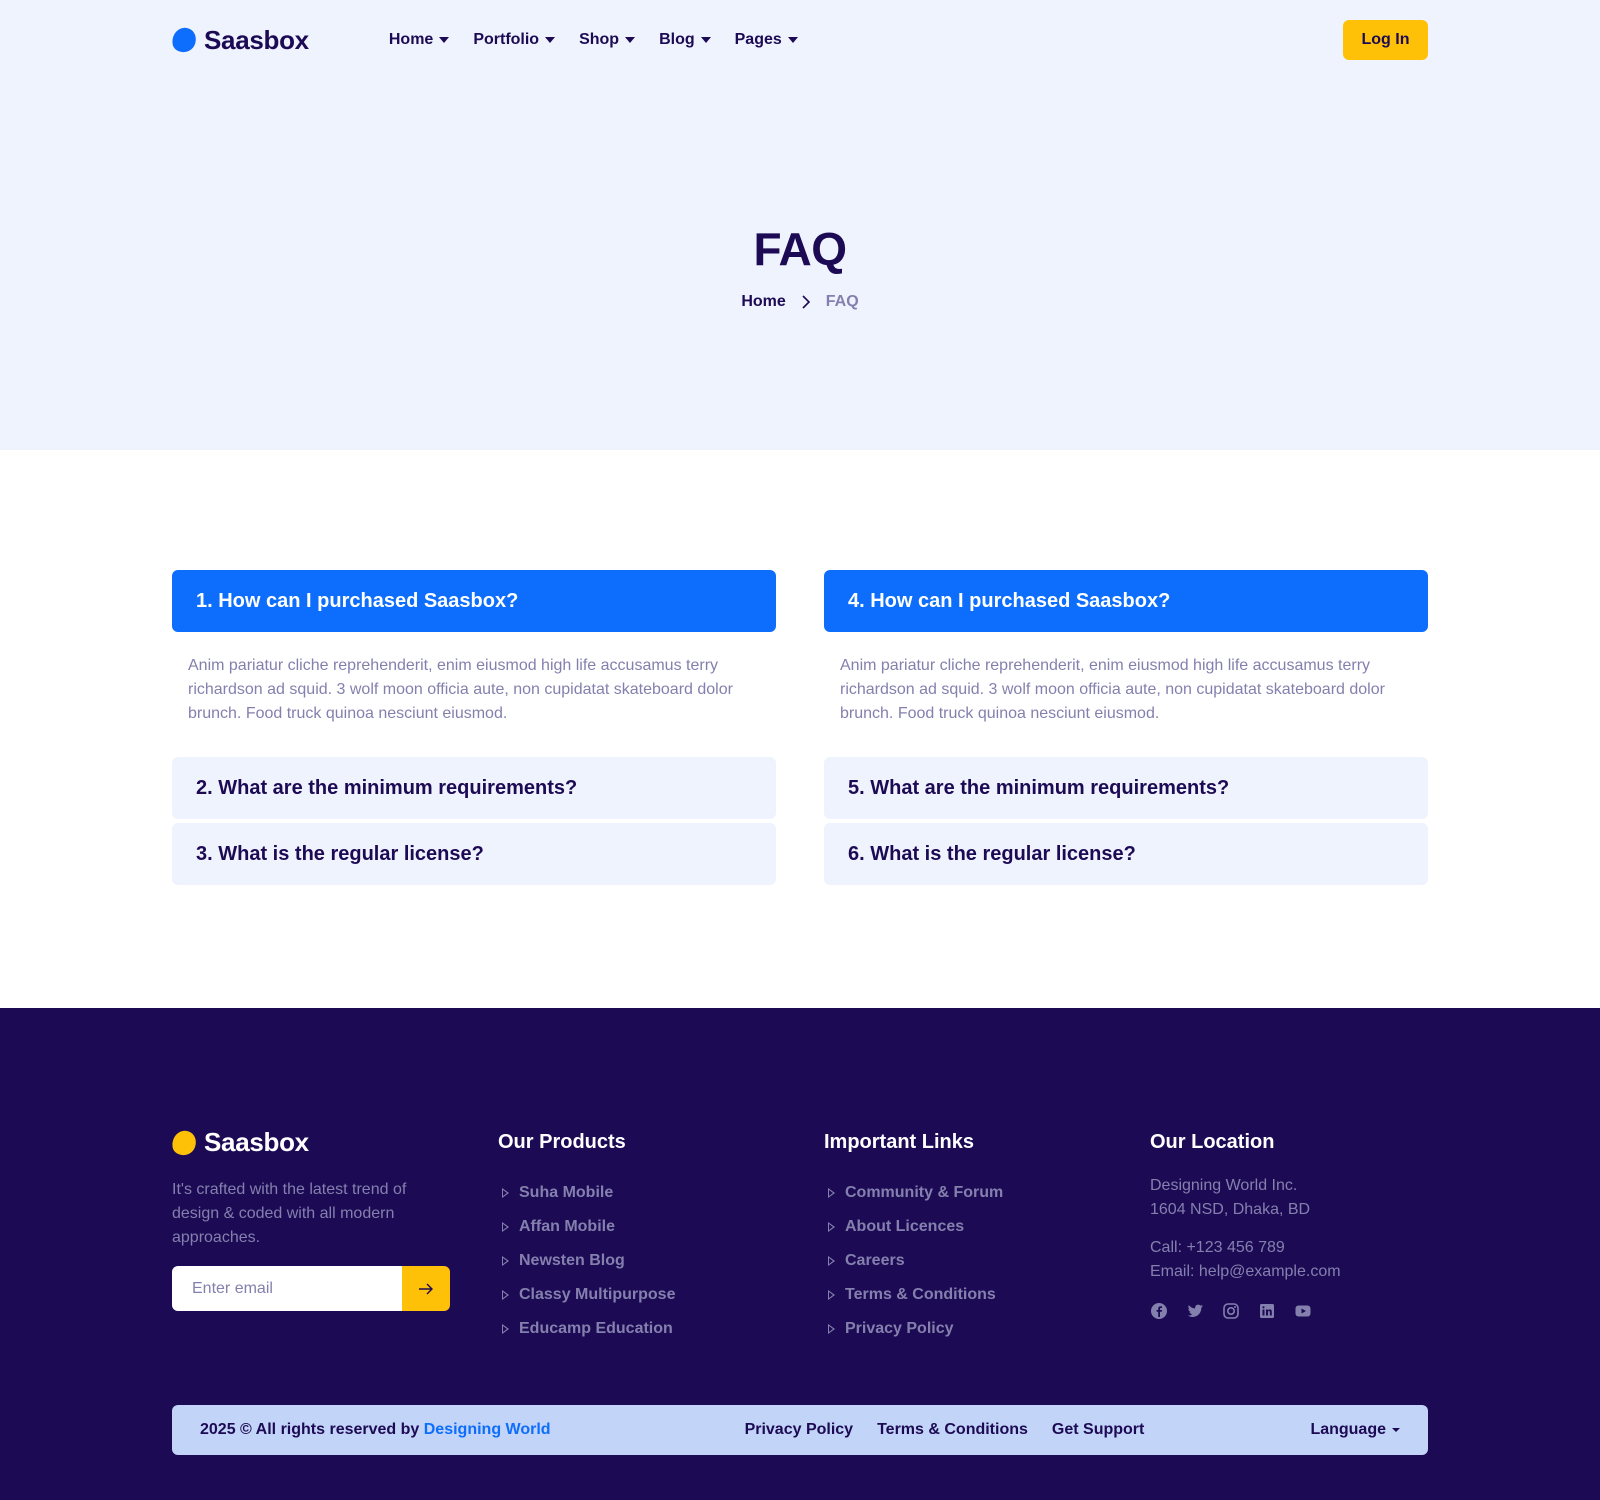  What do you see at coordinates (677, 39) in the screenshot?
I see `nav-item-label: Blog` at bounding box center [677, 39].